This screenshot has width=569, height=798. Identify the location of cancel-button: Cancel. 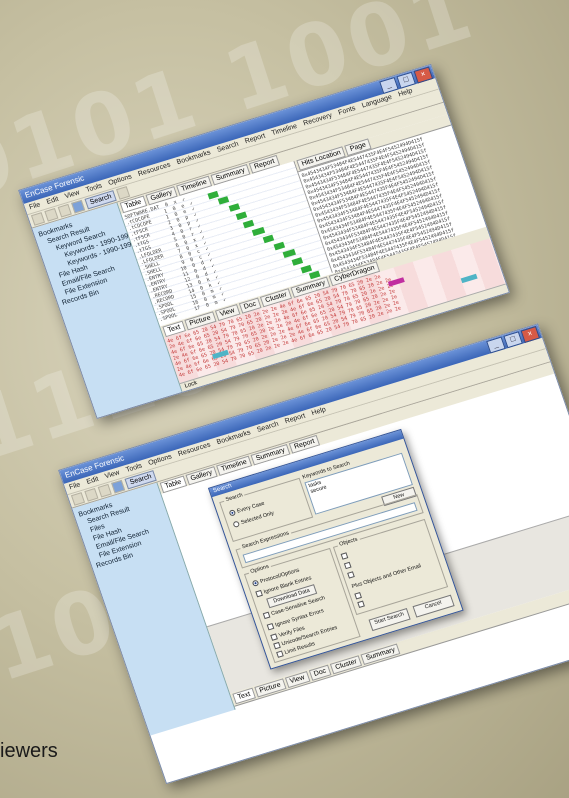
(433, 606).